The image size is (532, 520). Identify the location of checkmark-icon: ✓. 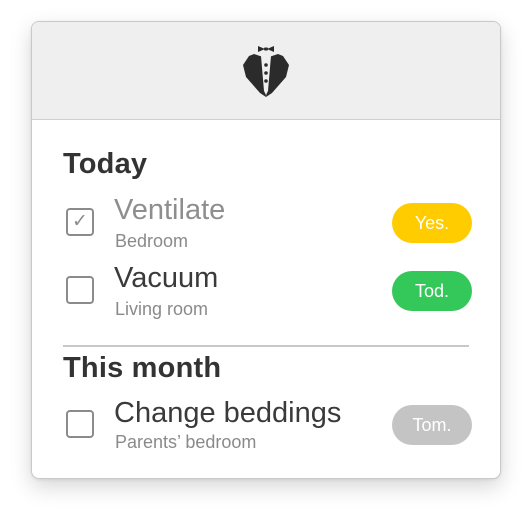
(80, 221).